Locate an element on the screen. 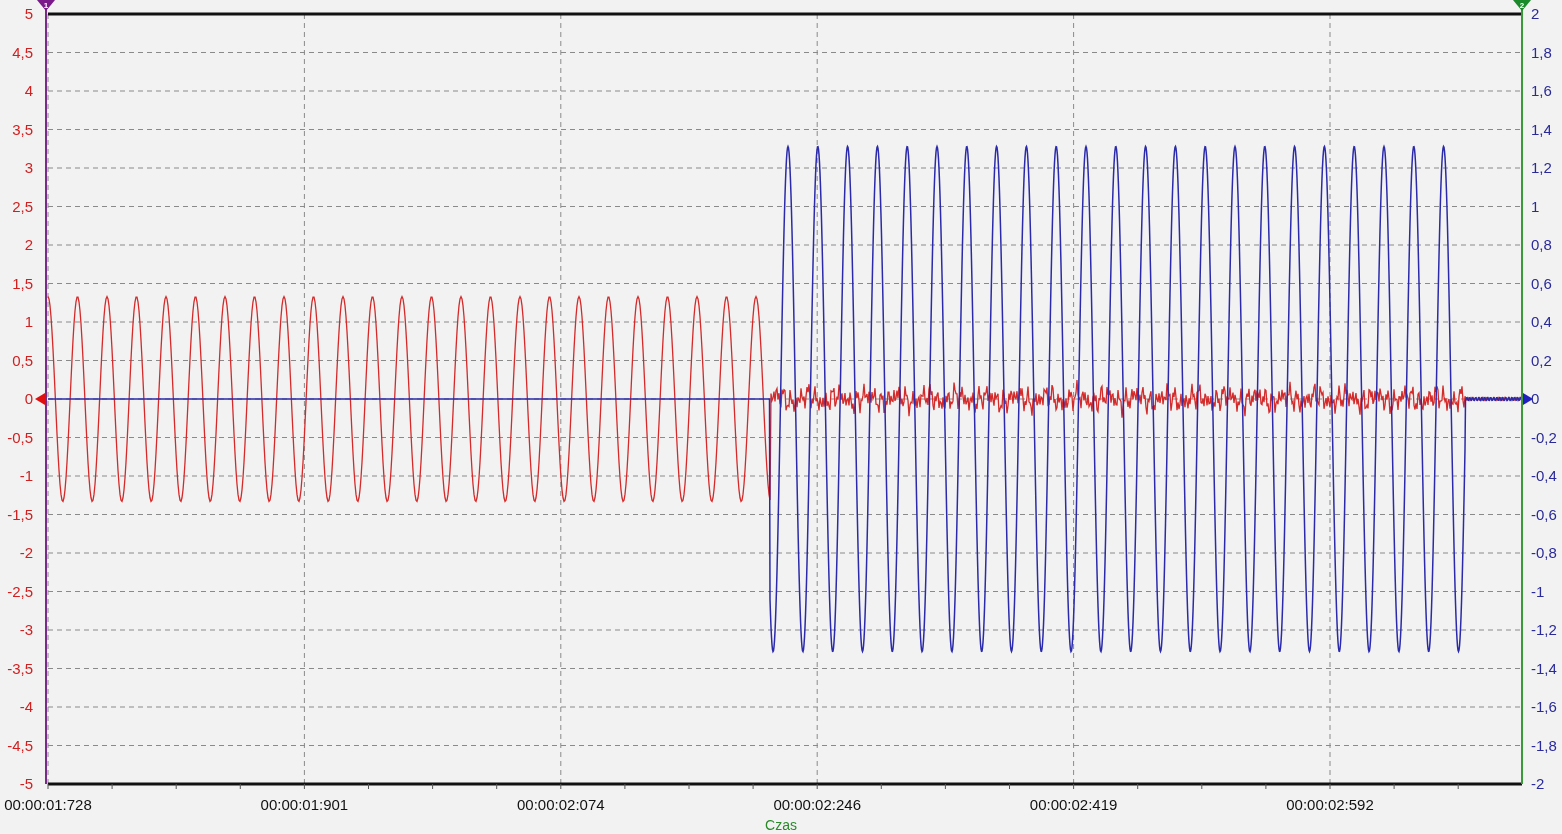  axis-label: 4,5 is located at coordinates (22, 52).